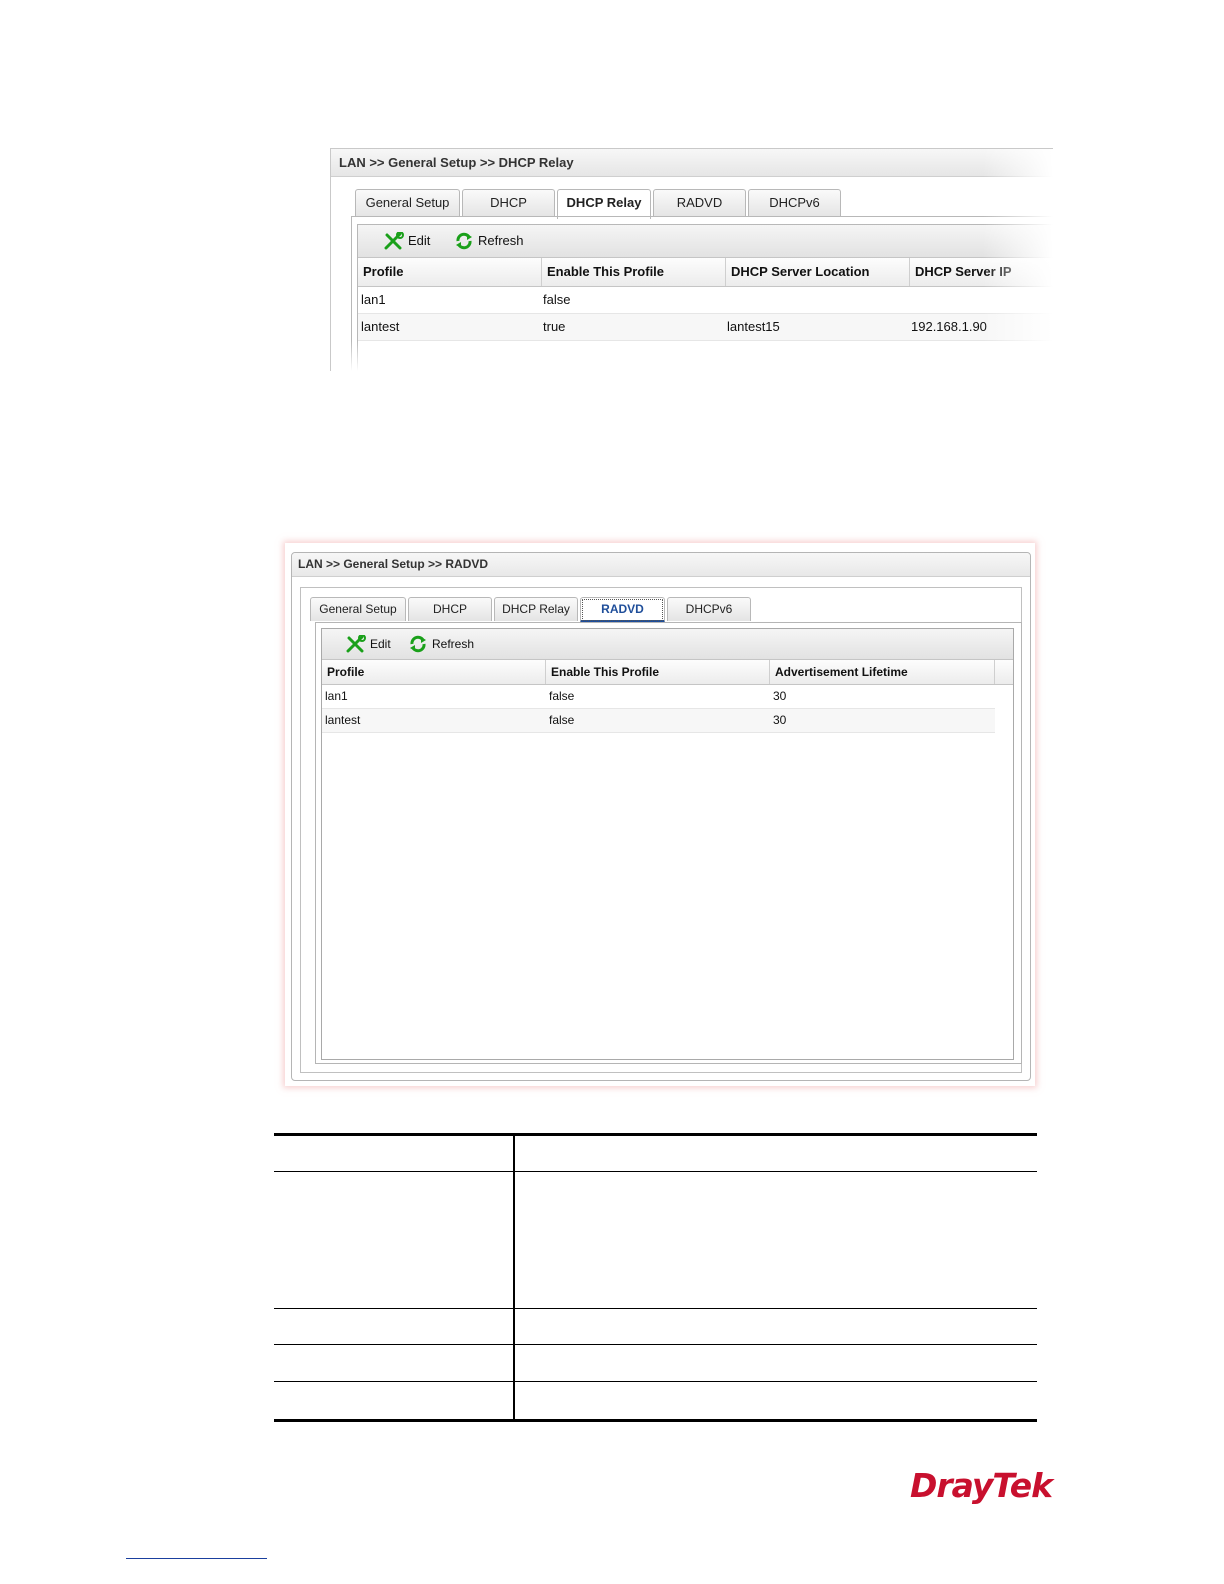  What do you see at coordinates (818, 272) in the screenshot?
I see `column-header-server-location: DHCP Server Location` at bounding box center [818, 272].